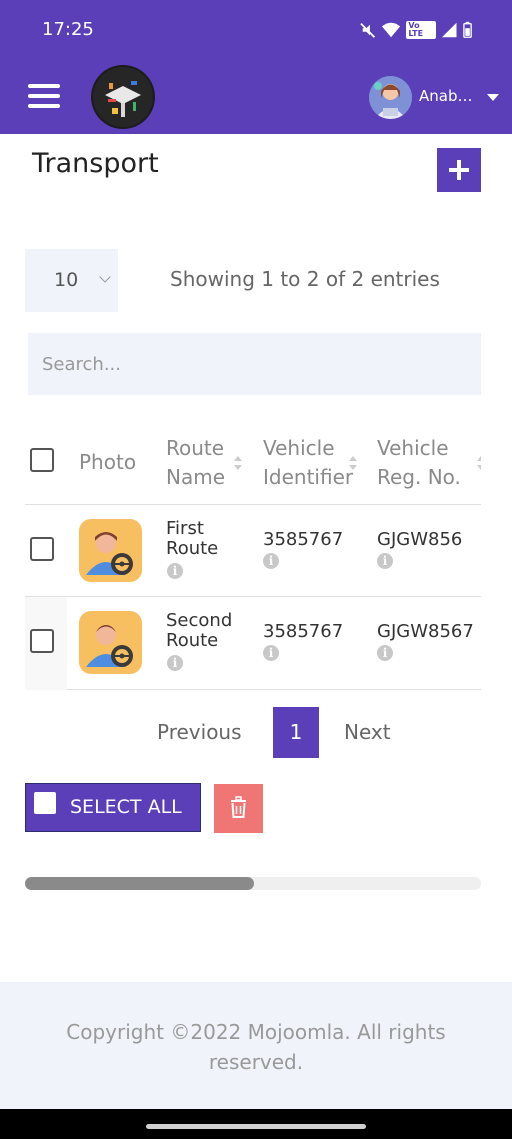 The height and width of the screenshot is (1139, 512). I want to click on select-all-rows-checkbox, so click(42, 460).